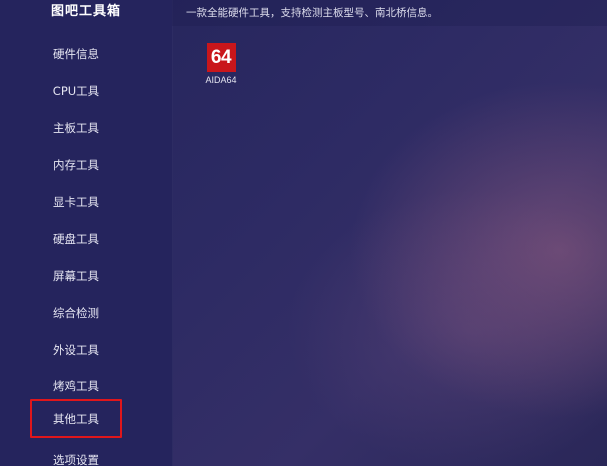 The width and height of the screenshot is (607, 466). What do you see at coordinates (76, 418) in the screenshot?
I see `sidebar-item-other-tools: 其他工具` at bounding box center [76, 418].